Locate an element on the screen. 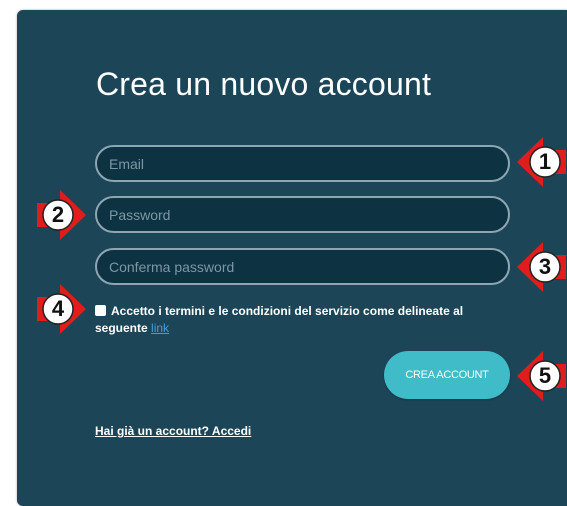 The width and height of the screenshot is (567, 506). terms-link: link is located at coordinates (160, 328).